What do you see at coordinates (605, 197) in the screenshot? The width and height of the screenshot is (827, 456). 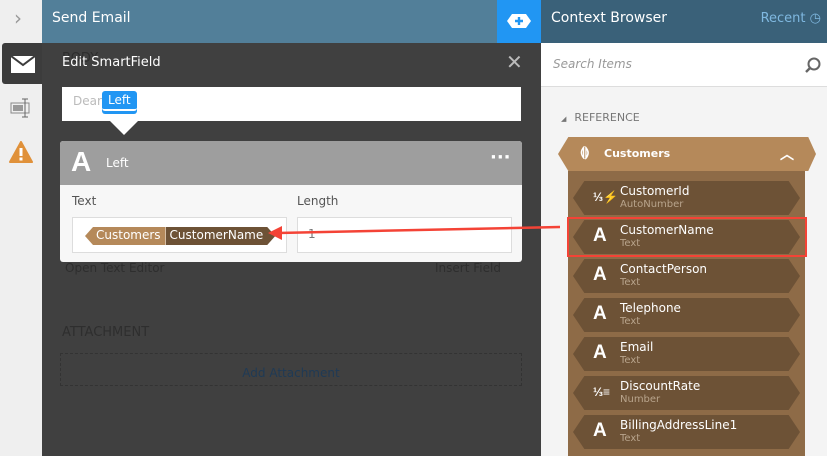 I see `number-type-icon: ⅓⚡` at bounding box center [605, 197].